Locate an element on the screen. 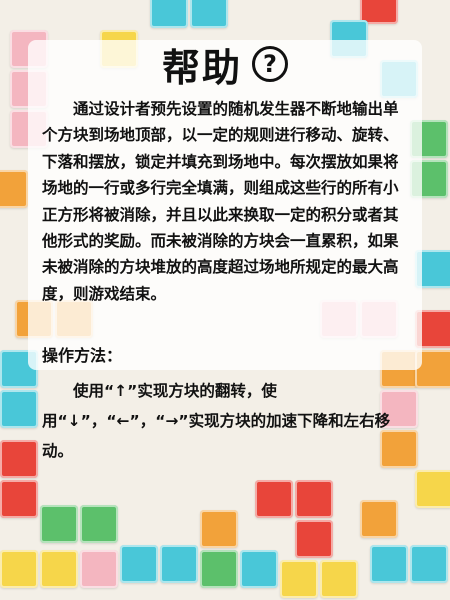  controls-heading: 操作方法： is located at coordinates (82, 356).